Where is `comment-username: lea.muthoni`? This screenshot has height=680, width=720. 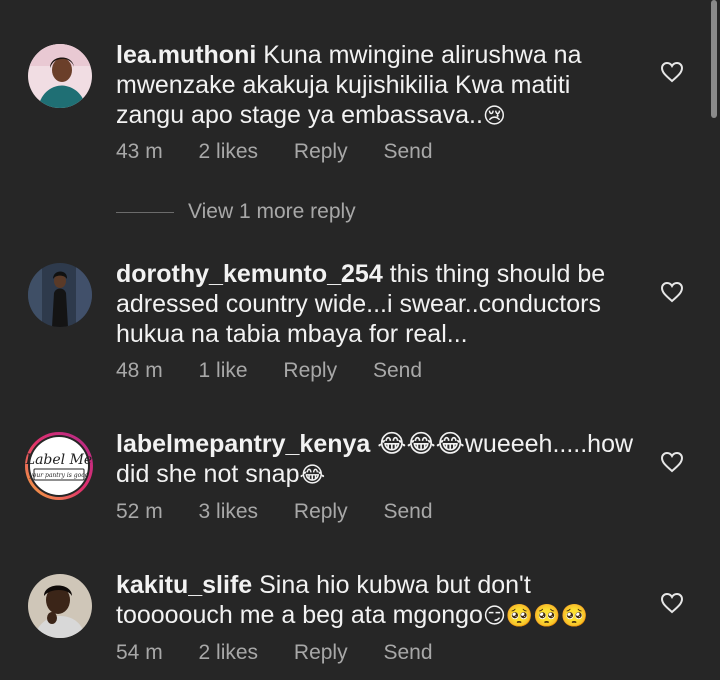 comment-username: lea.muthoni is located at coordinates (186, 55).